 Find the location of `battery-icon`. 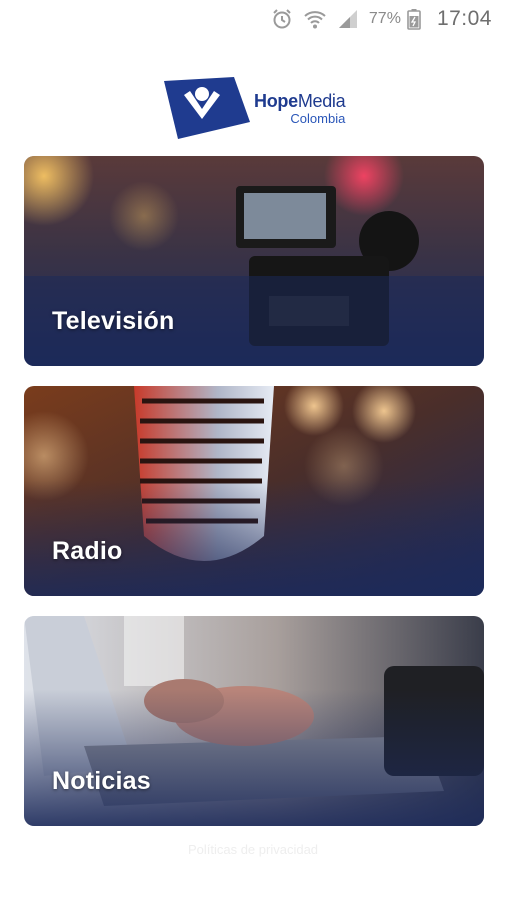

battery-icon is located at coordinates (414, 19).